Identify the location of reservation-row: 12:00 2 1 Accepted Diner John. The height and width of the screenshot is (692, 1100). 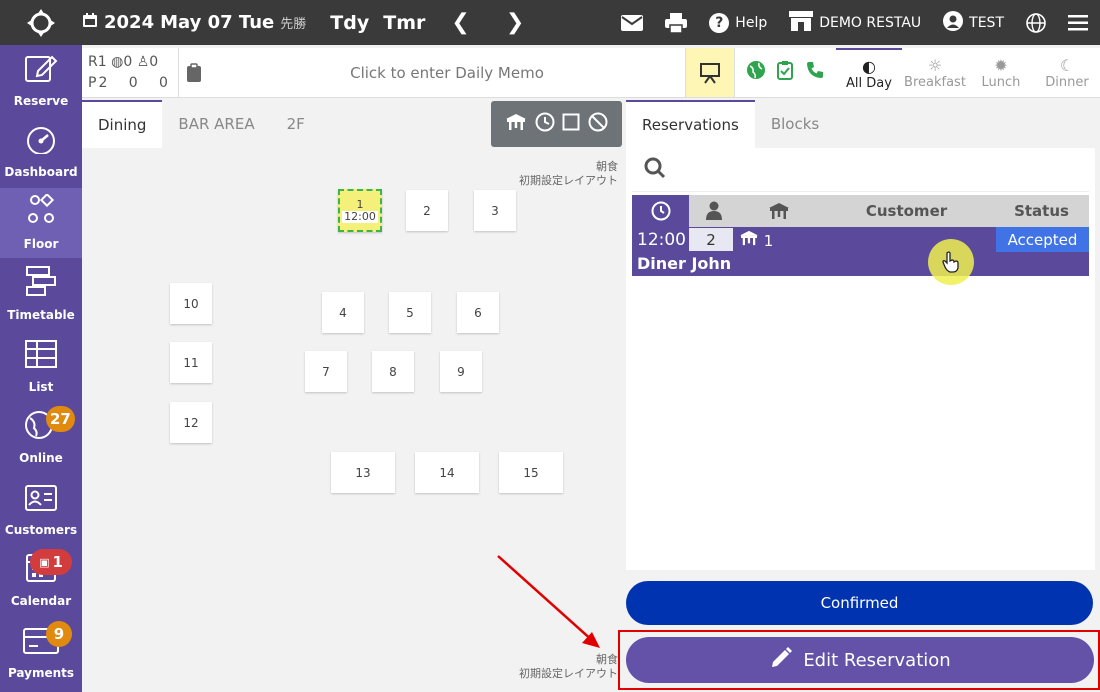
(860, 256).